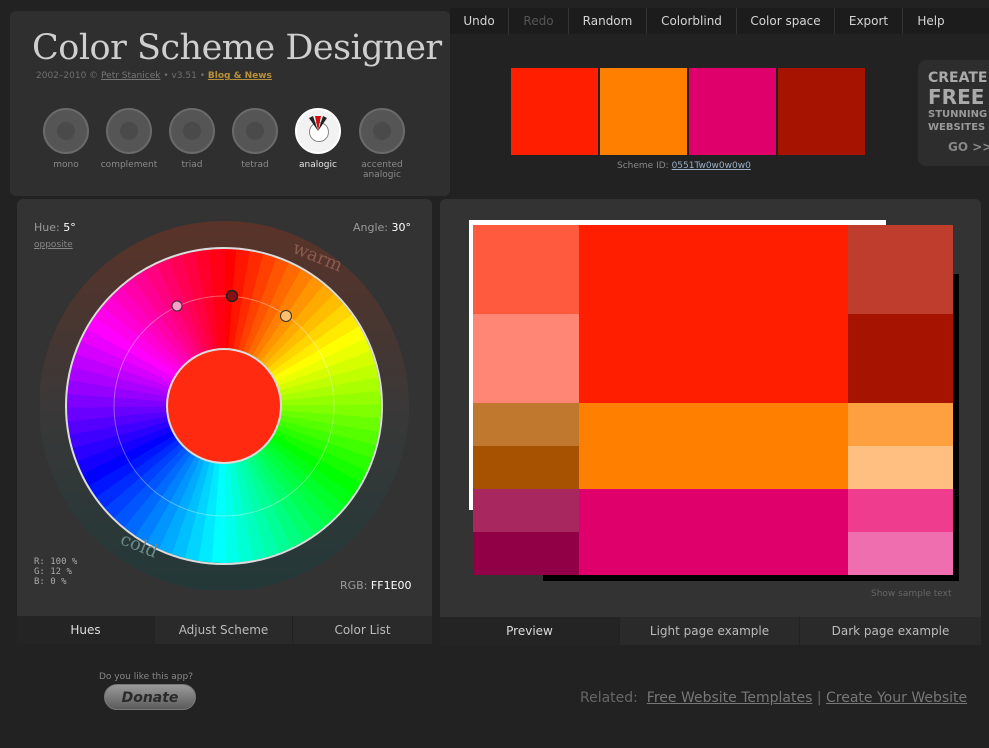 This screenshot has height=748, width=989. Describe the element at coordinates (318, 165) in the screenshot. I see `scheme-label: analogic` at that location.